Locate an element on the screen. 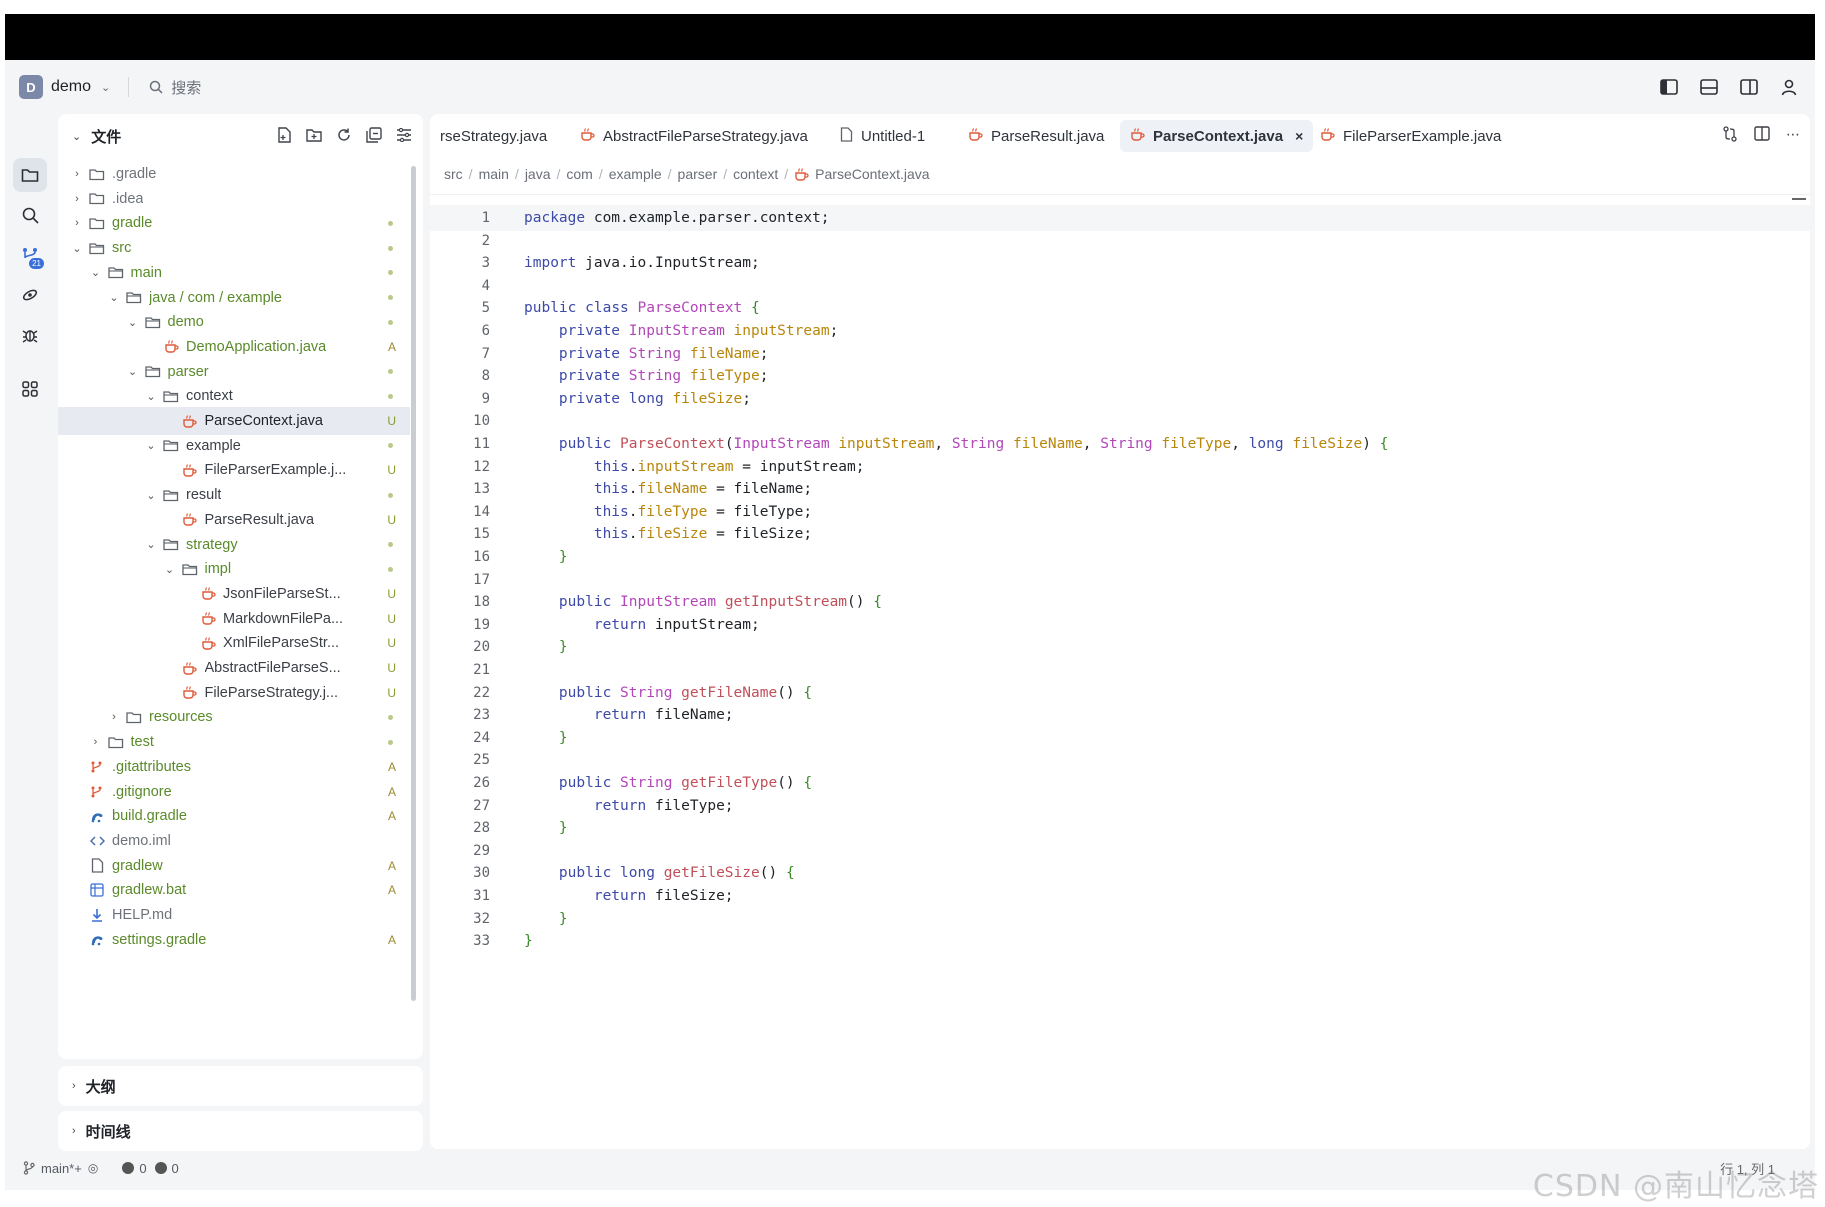  split-editor-icon is located at coordinates (1762, 135).